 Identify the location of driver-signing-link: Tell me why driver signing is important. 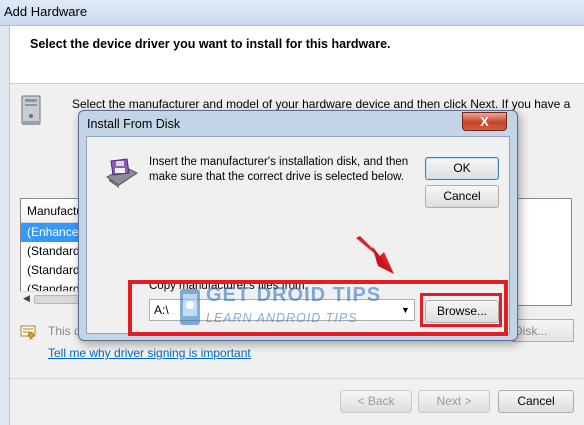
(149, 353).